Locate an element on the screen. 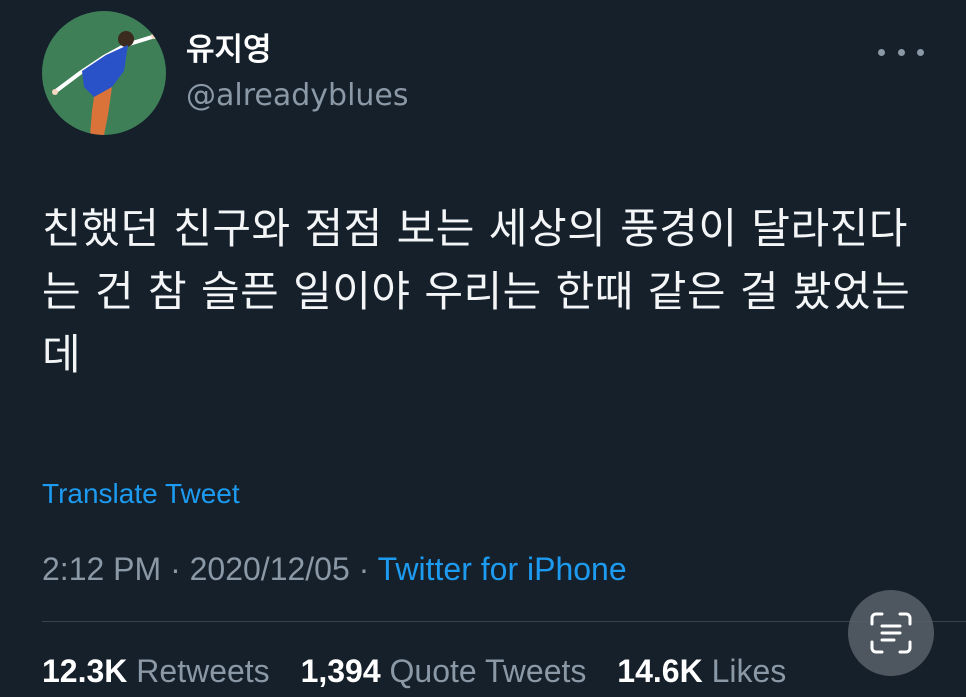 This screenshot has width=966, height=697. quote-tweets-stat: 1,394 Quote Tweets is located at coordinates (444, 671).